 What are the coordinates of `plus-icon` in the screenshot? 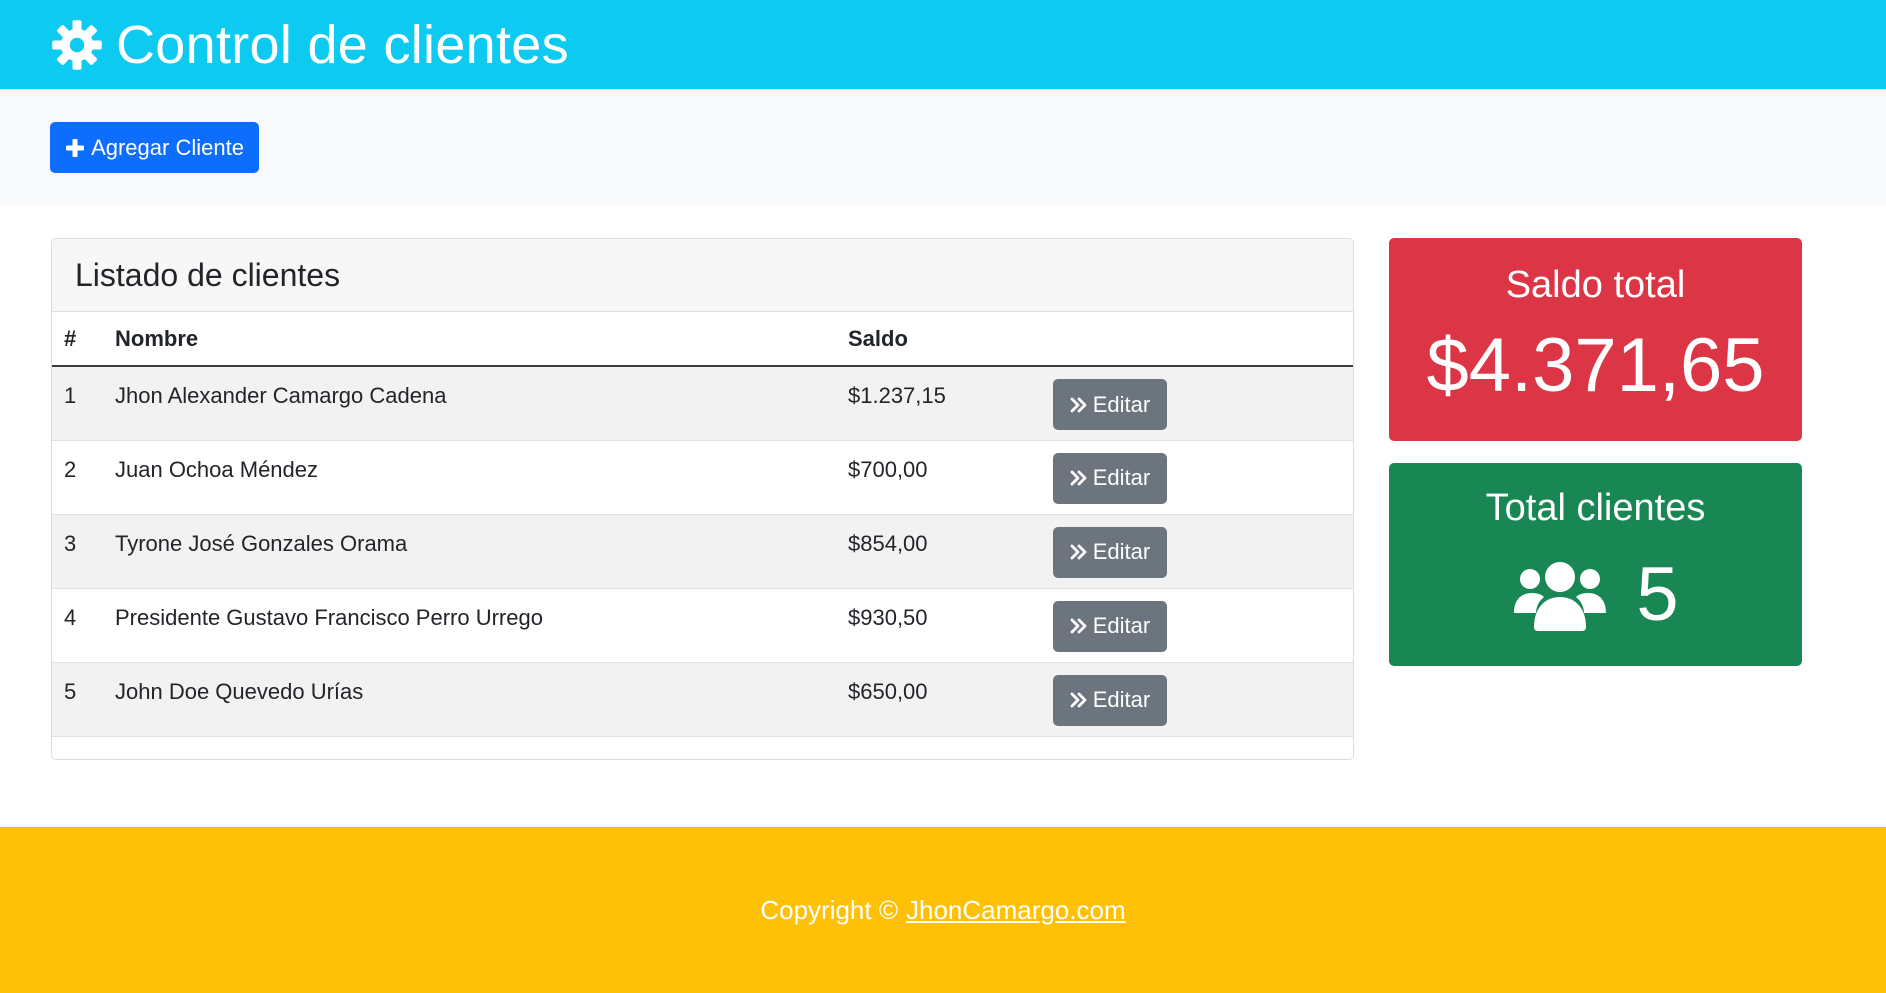 It's located at (78, 148).